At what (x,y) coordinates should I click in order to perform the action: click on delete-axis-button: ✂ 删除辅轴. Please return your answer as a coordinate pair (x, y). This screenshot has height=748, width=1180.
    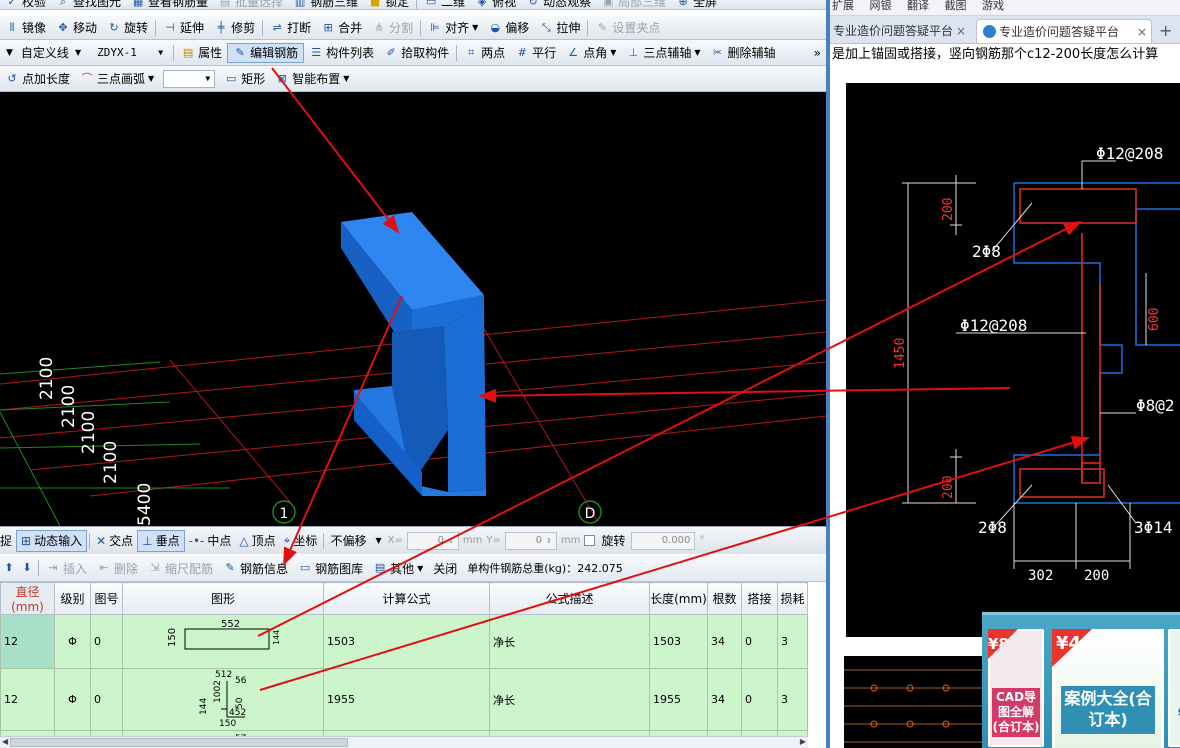
    Looking at the image, I should click on (743, 53).